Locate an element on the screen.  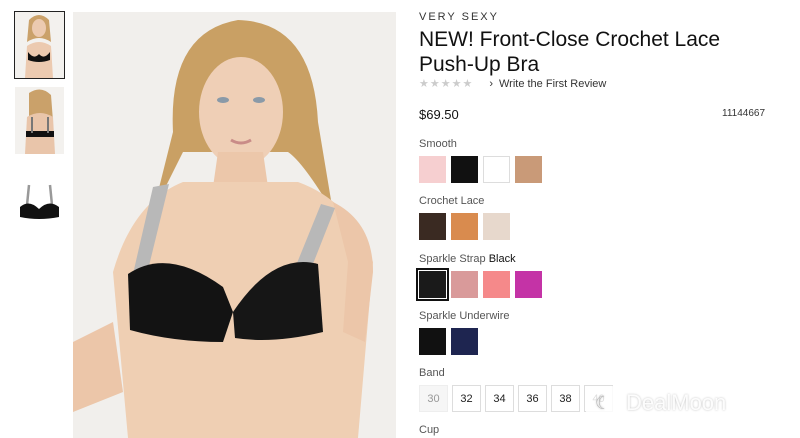
band-size-option: 30 is located at coordinates (433, 398).